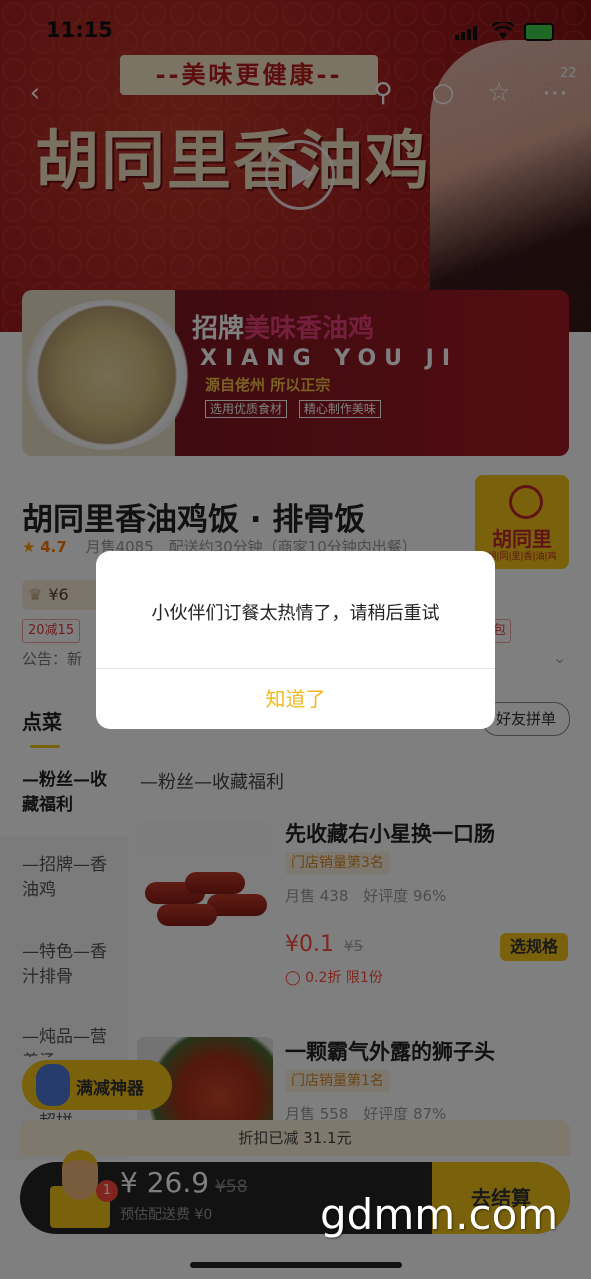 The width and height of the screenshot is (591, 1279). What do you see at coordinates (295, 699) in the screenshot?
I see `dialog-ok-button: 知道了` at bounding box center [295, 699].